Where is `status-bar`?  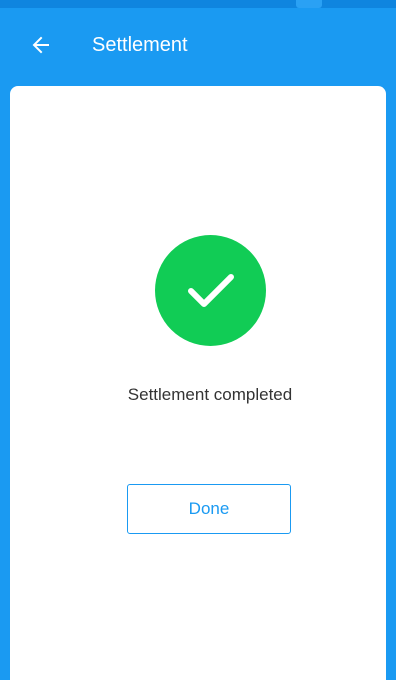
status-bar is located at coordinates (198, 4).